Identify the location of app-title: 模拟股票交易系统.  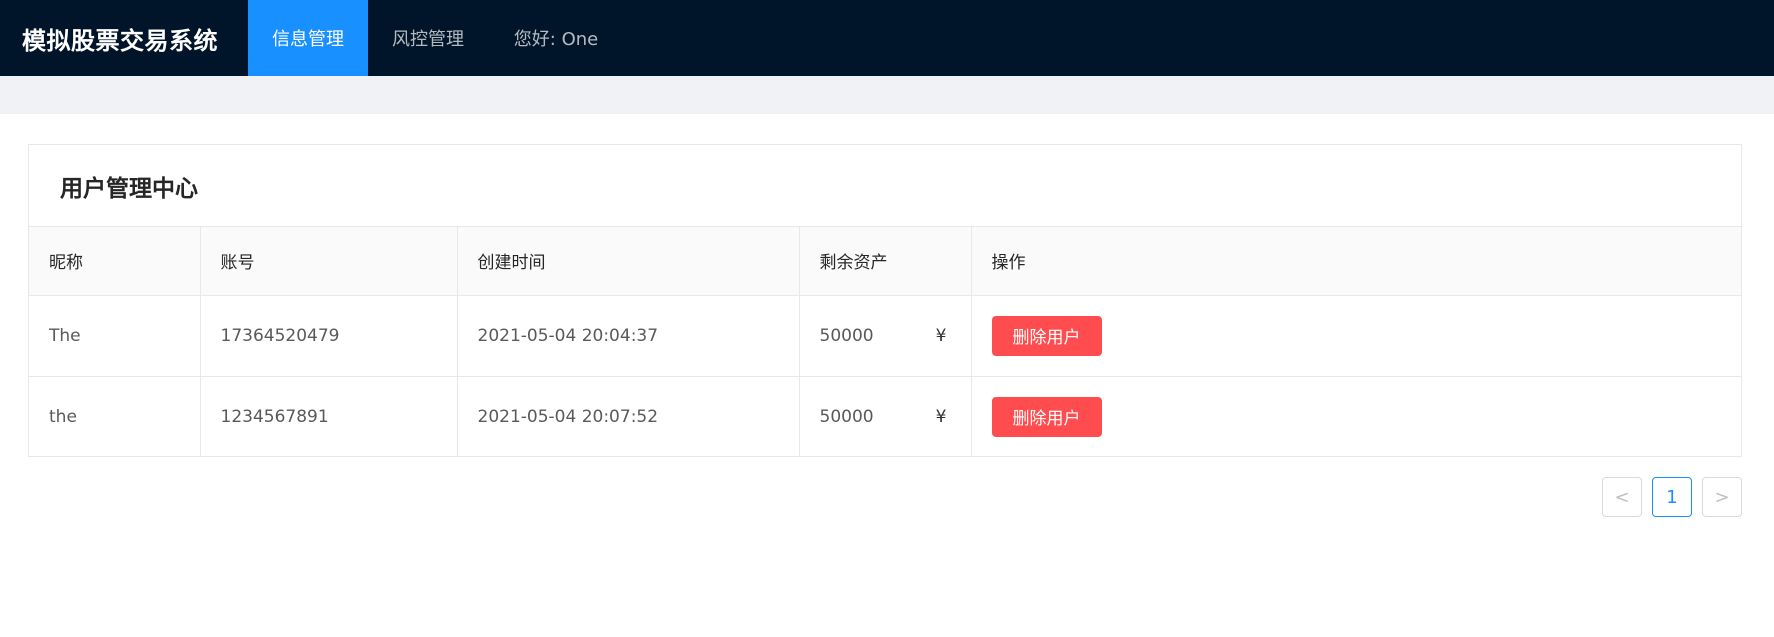
(120, 40).